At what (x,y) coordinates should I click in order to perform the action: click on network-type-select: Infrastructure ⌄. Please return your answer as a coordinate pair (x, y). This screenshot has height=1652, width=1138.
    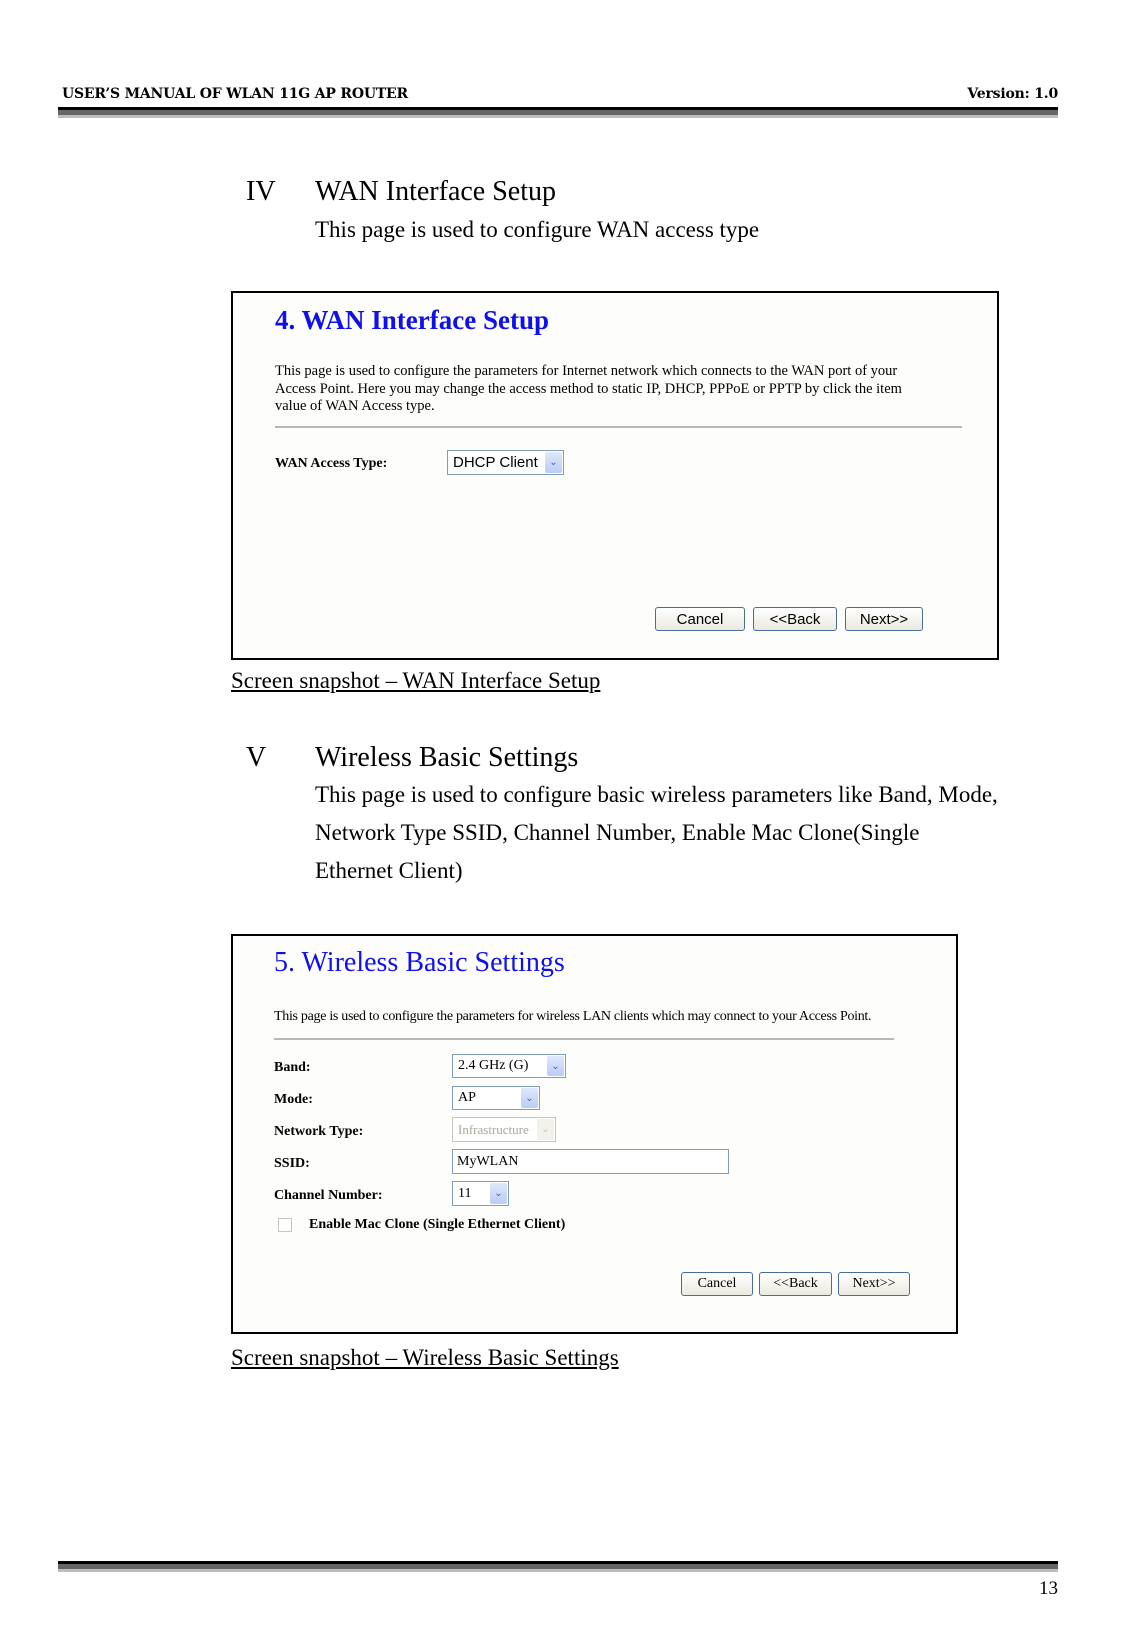
    Looking at the image, I should click on (504, 1129).